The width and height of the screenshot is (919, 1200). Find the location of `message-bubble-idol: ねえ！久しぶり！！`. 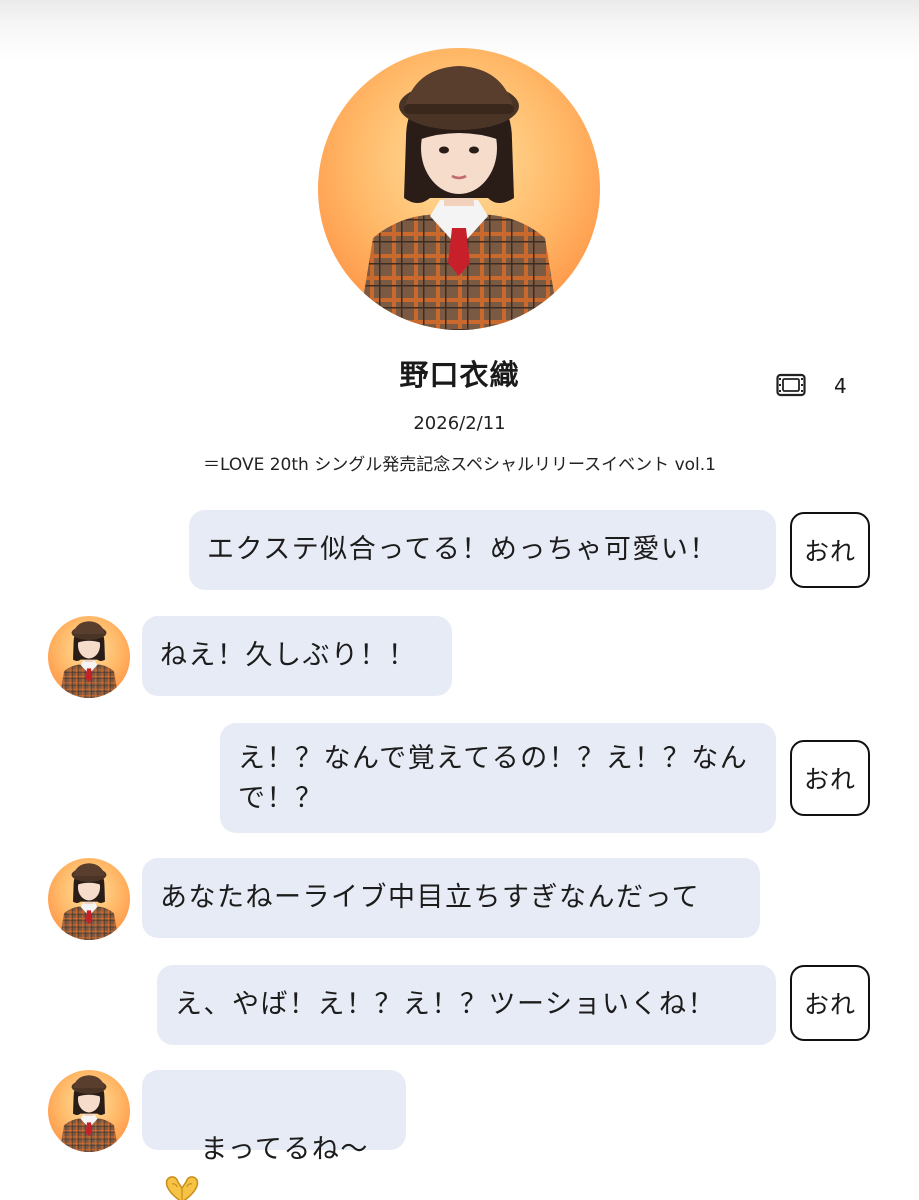

message-bubble-idol: ねえ！久しぶり！！ is located at coordinates (297, 656).